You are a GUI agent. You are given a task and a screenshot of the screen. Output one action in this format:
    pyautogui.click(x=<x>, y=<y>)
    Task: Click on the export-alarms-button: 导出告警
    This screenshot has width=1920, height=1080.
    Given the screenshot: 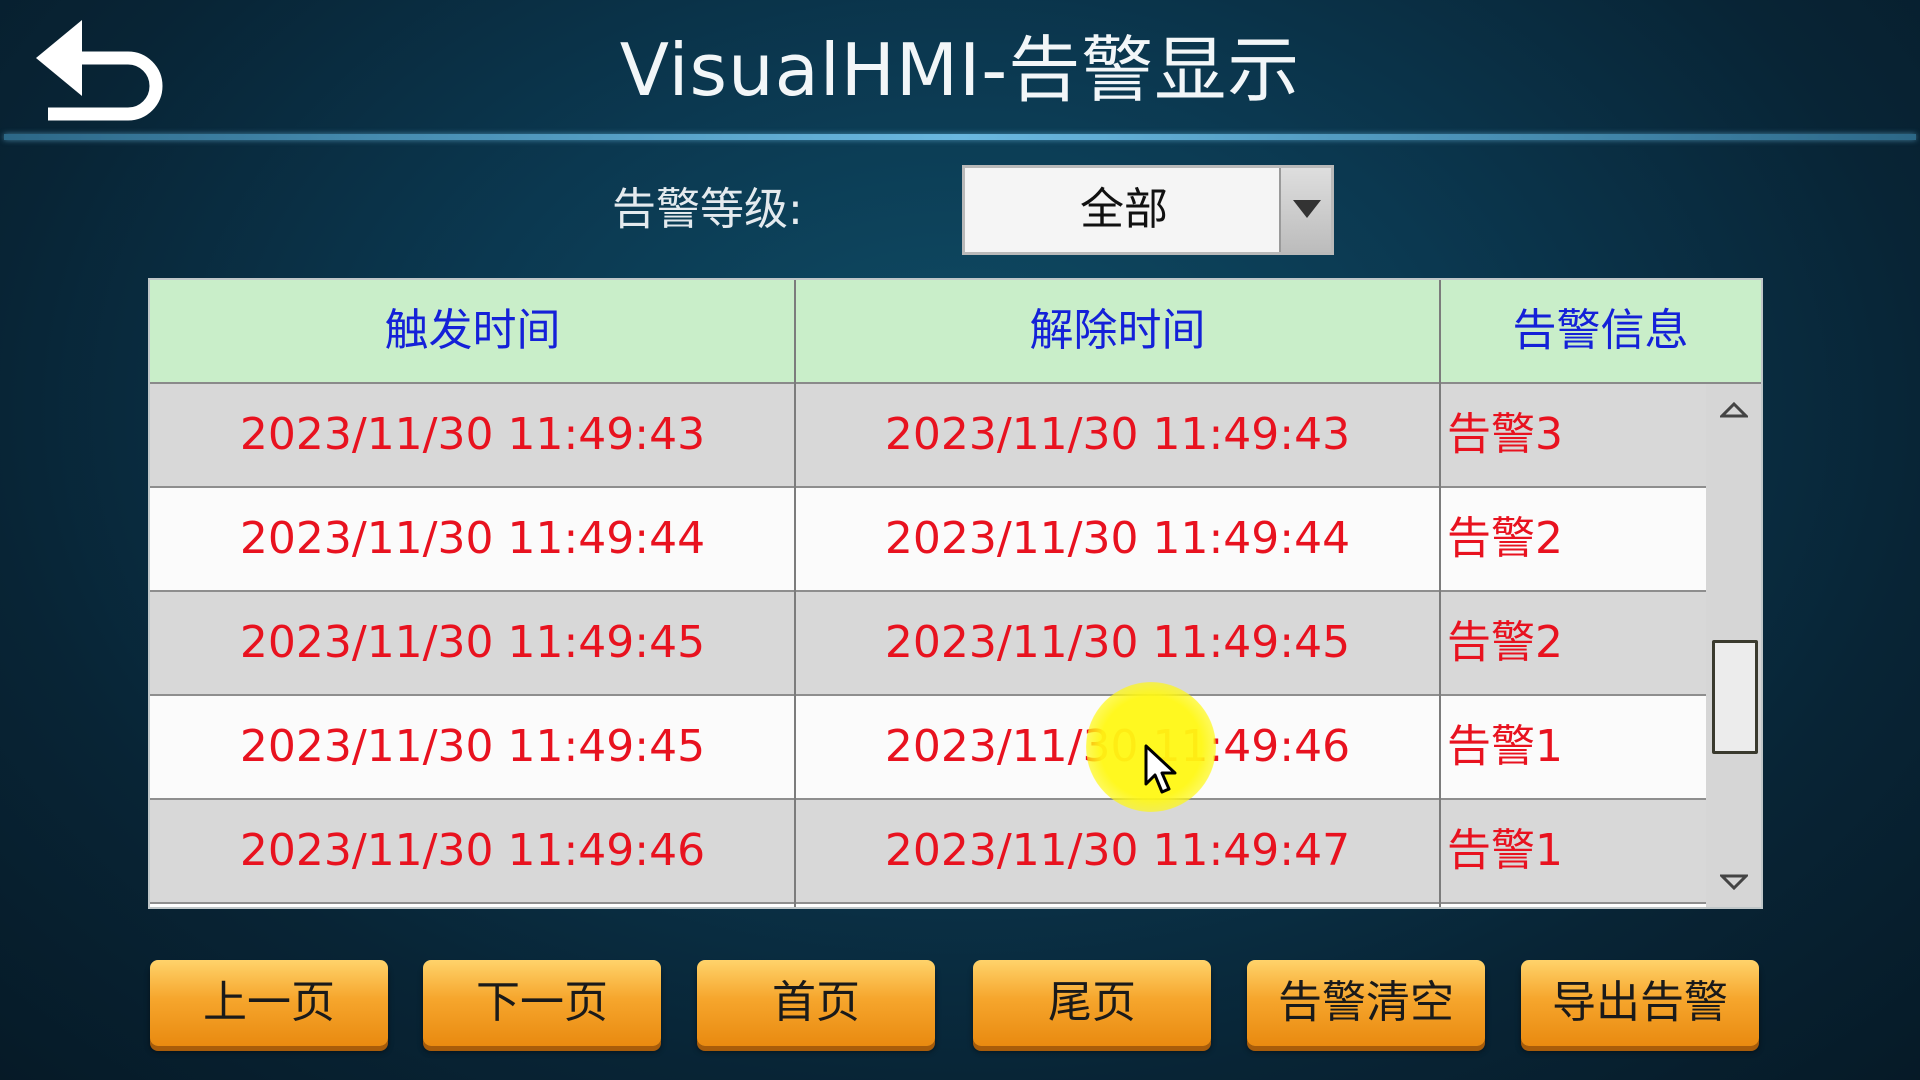 What is the action you would take?
    pyautogui.click(x=1640, y=1003)
    